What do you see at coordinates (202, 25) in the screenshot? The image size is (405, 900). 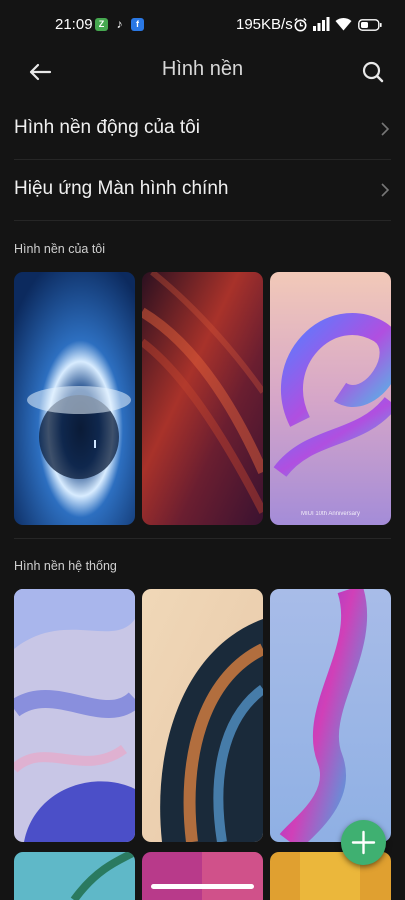 I see `status-bar: 21:09 Z ♪ f 195KB/s` at bounding box center [202, 25].